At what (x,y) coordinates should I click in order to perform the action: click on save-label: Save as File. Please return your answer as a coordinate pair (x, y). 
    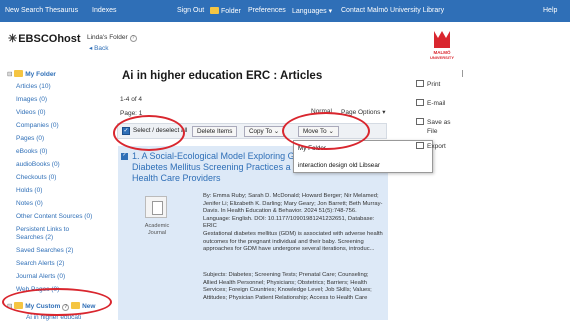
    Looking at the image, I should click on (439, 127).